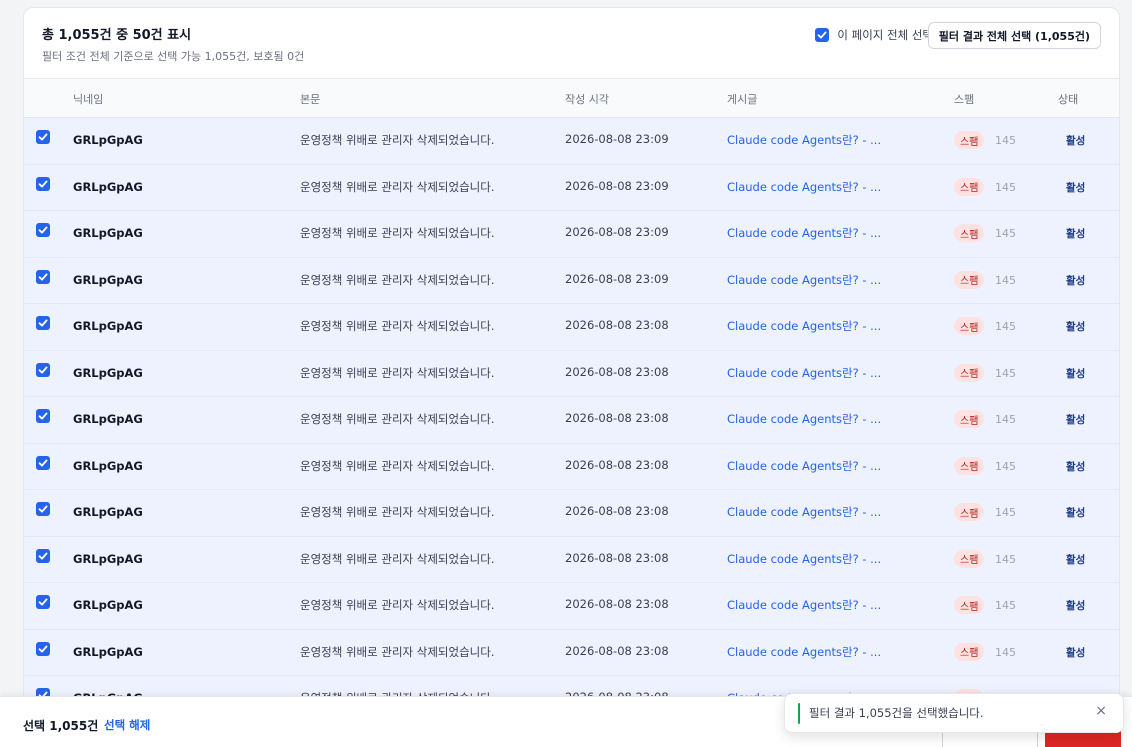 The image size is (1132, 747). I want to click on select-all-results-button: 필터 결과 전체 선택 (1,055건), so click(1014, 35).